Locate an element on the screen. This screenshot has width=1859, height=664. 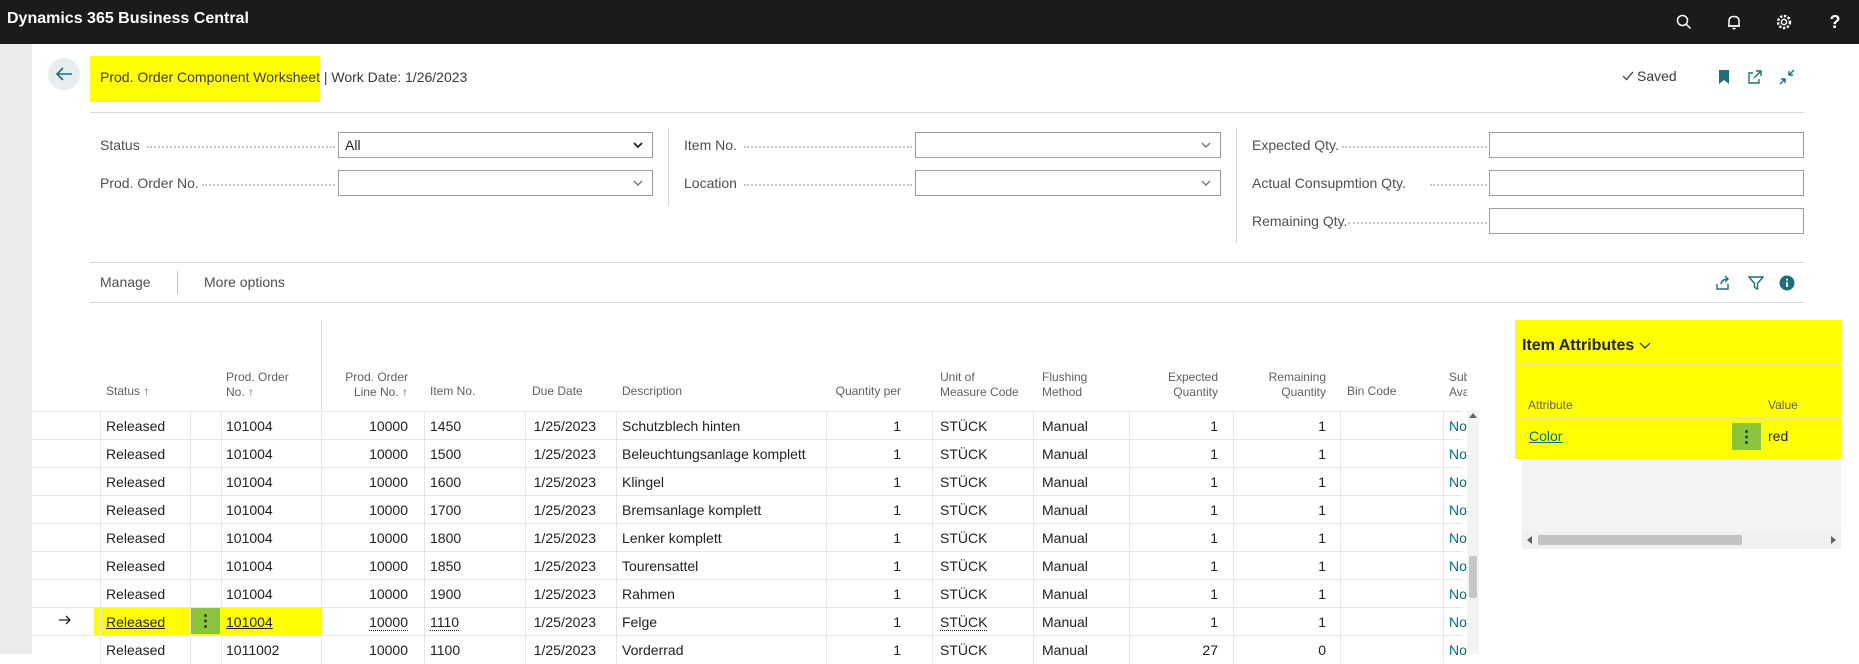
col-header-expected-qty: Expected Quantity is located at coordinates (1179, 385).